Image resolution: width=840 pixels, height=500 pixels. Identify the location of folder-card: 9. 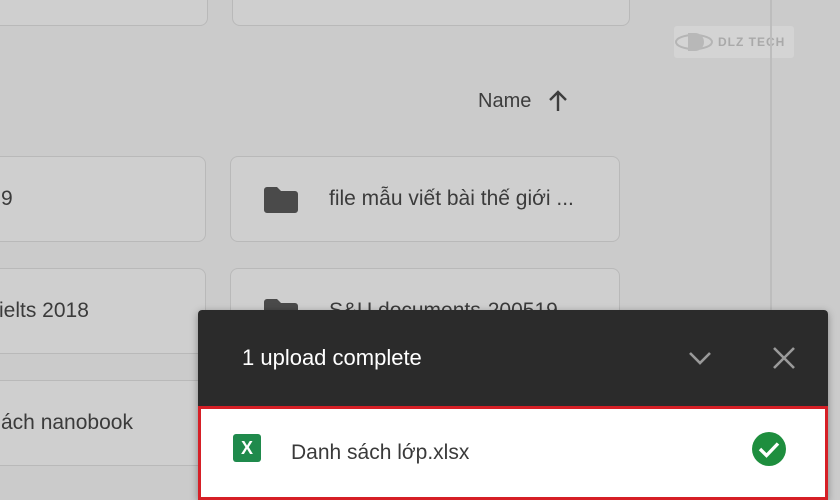
(103, 199).